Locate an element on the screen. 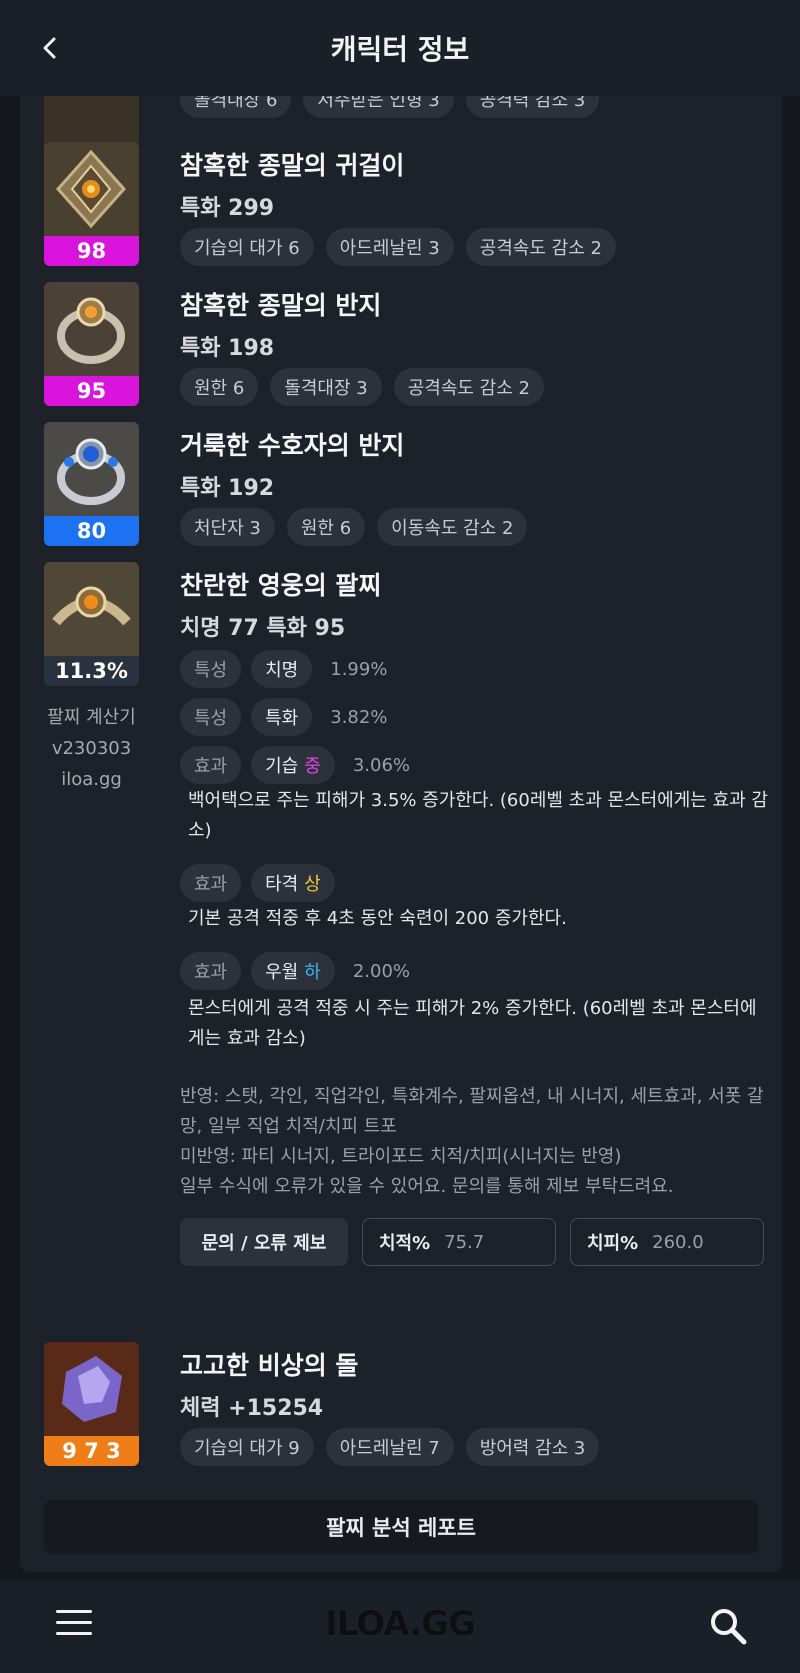 The width and height of the screenshot is (800, 1673). quality-badge: 9 7 3 is located at coordinates (91, 1451).